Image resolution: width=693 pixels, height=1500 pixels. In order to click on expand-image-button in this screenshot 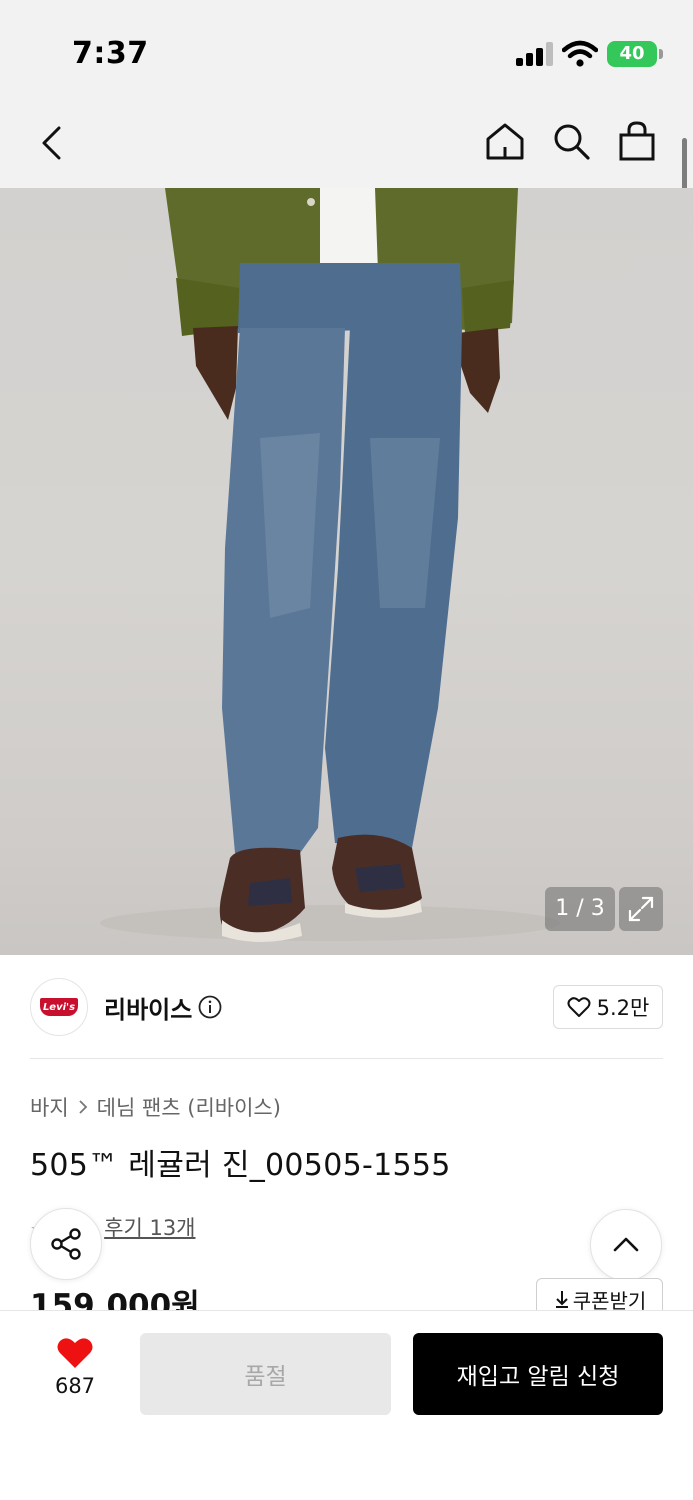, I will do `click(641, 909)`.